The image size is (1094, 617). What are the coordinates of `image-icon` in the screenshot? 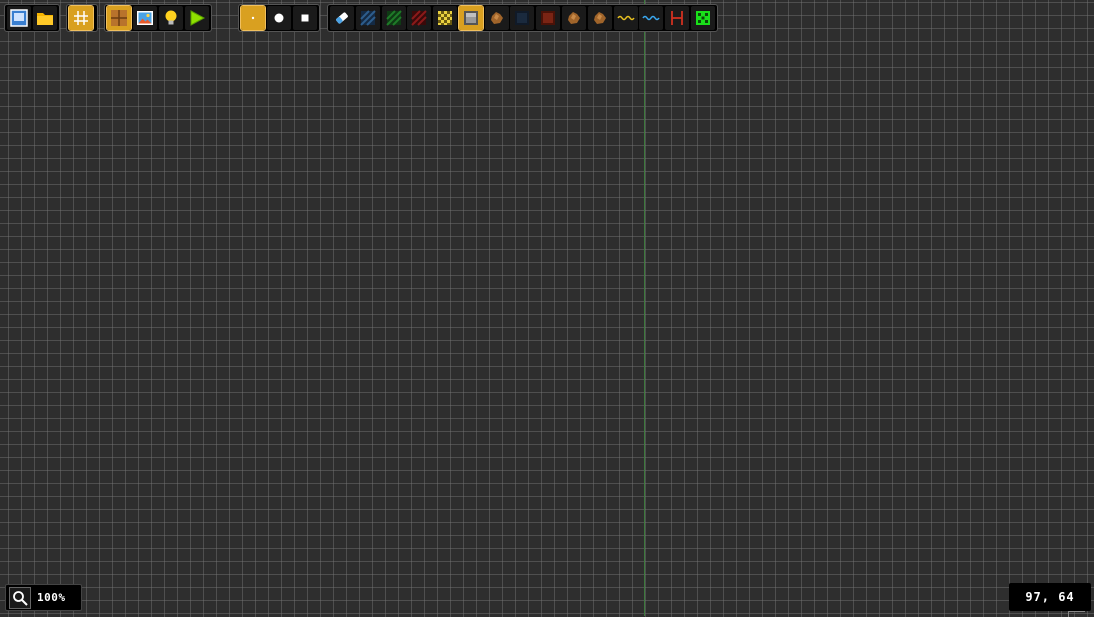 It's located at (145, 18).